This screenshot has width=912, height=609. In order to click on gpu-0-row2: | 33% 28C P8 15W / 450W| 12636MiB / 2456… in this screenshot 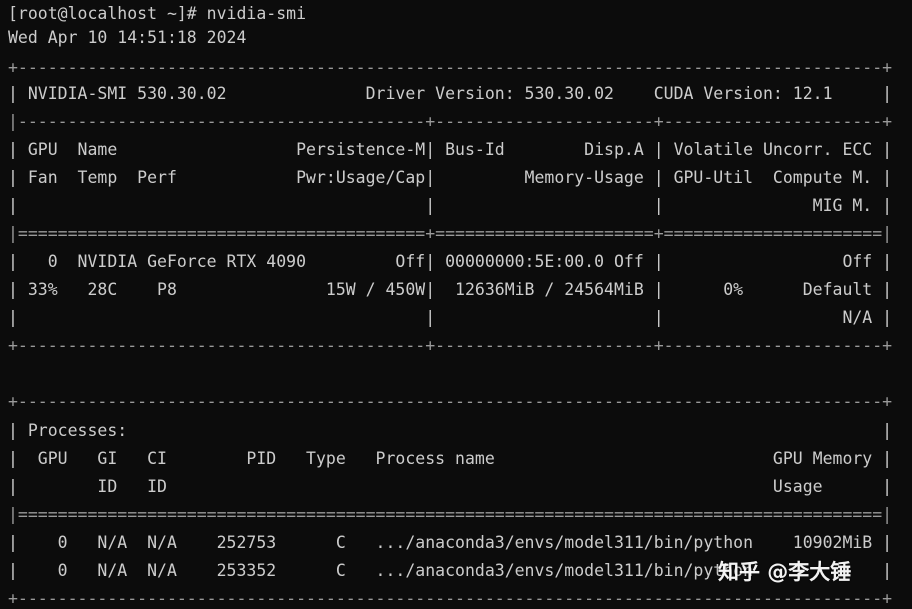, I will do `click(450, 289)`.